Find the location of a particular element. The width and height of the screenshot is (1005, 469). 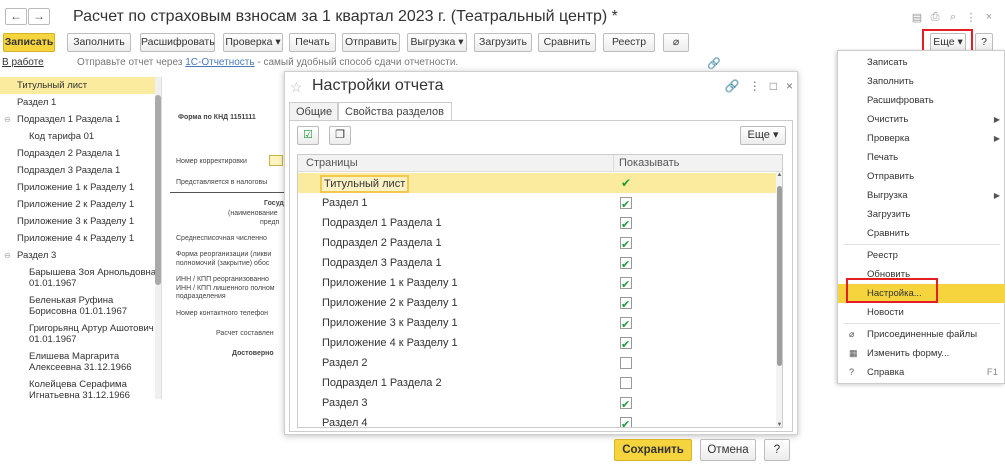

dialog-save-button: Сохранить is located at coordinates (653, 450).